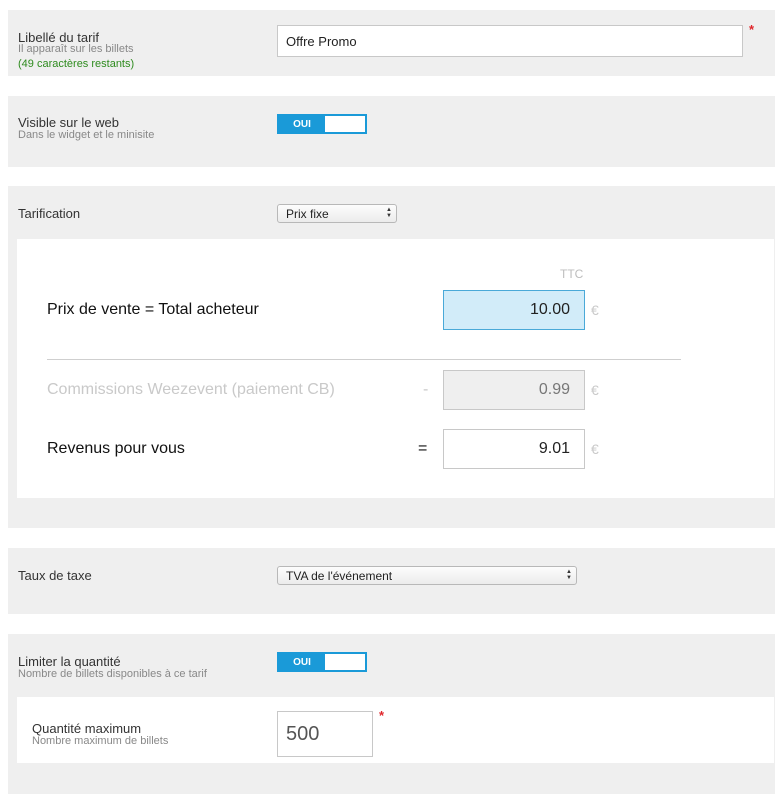 This screenshot has width=775, height=806. I want to click on quantity-title: Limiter la quantité, so click(69, 661).